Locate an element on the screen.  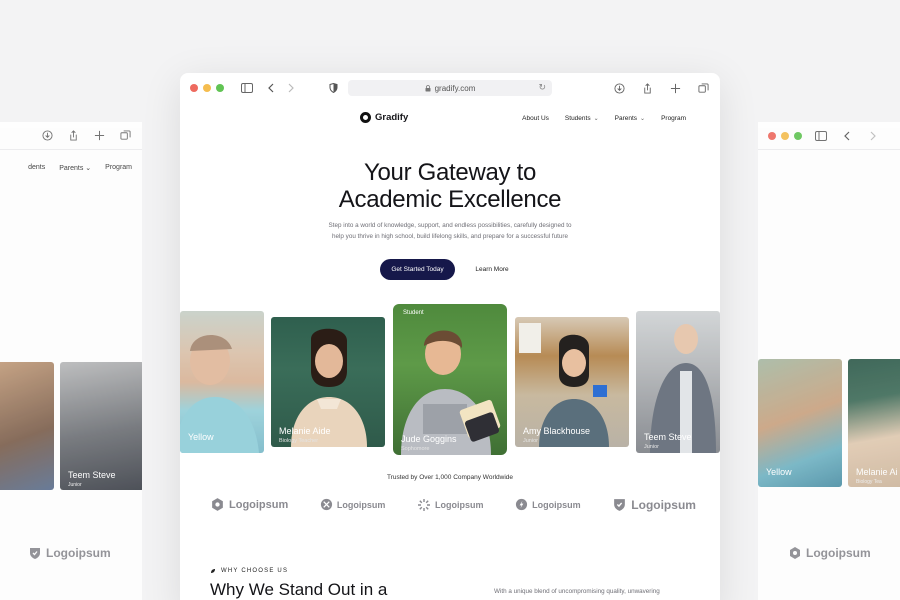
profile-name: Melanie Ai is located at coordinates (877, 472).